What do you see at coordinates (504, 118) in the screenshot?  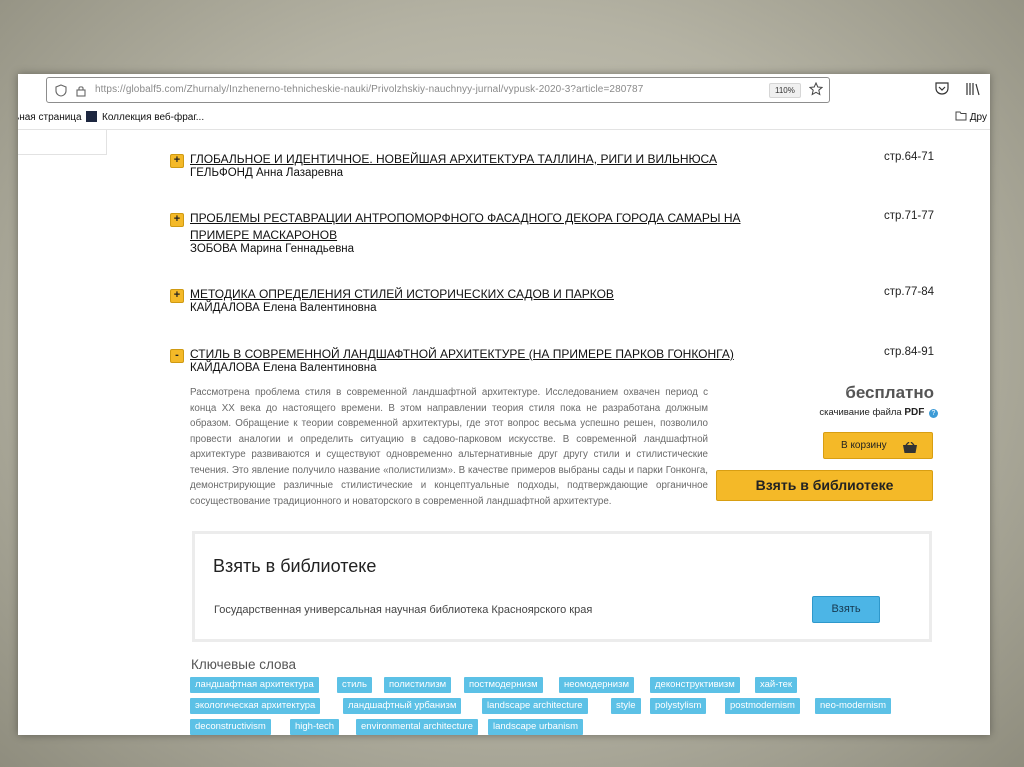 I see `bookmarks-toolbar: ьная страница Коллекция веб-фраг... Дру` at bounding box center [504, 118].